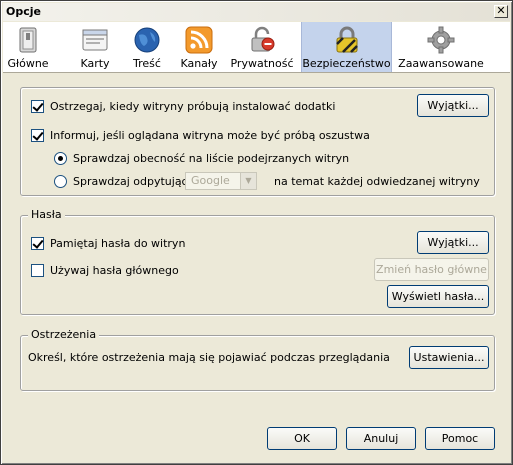  Describe the element at coordinates (60, 181) in the screenshot. I see `radio-query-provider` at that location.